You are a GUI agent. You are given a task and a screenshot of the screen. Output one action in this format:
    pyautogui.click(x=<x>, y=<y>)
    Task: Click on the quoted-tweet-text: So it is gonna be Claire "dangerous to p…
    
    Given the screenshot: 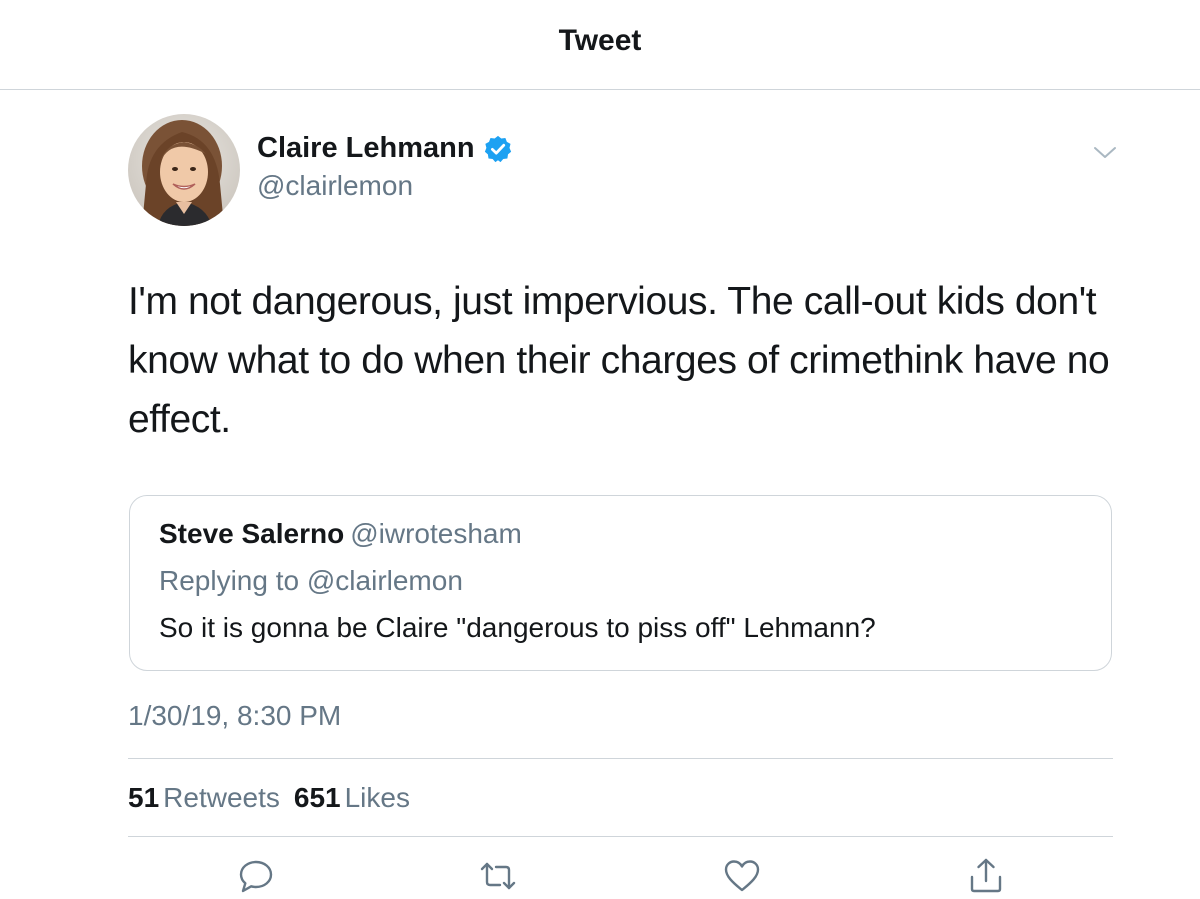 What is the action you would take?
    pyautogui.click(x=517, y=627)
    